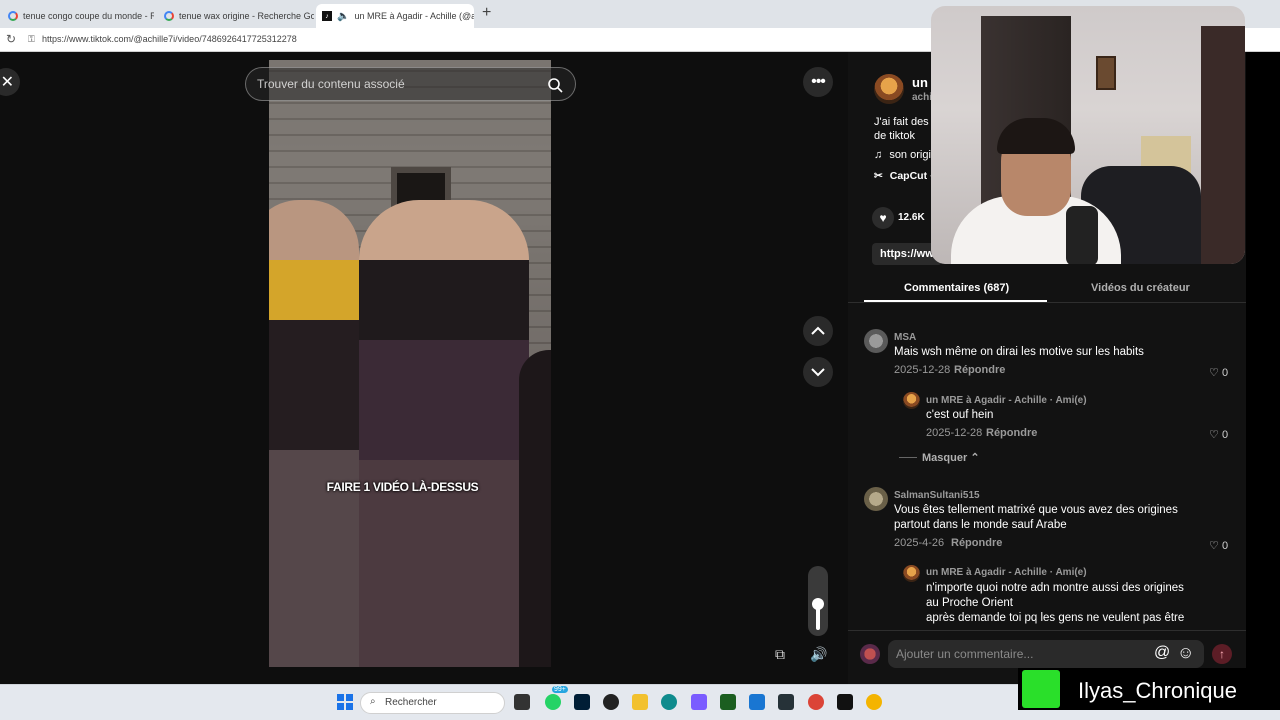 This screenshot has width=1280, height=720. Describe the element at coordinates (410, 84) in the screenshot. I see `related-search-input: Trouver du contenu associé` at that location.